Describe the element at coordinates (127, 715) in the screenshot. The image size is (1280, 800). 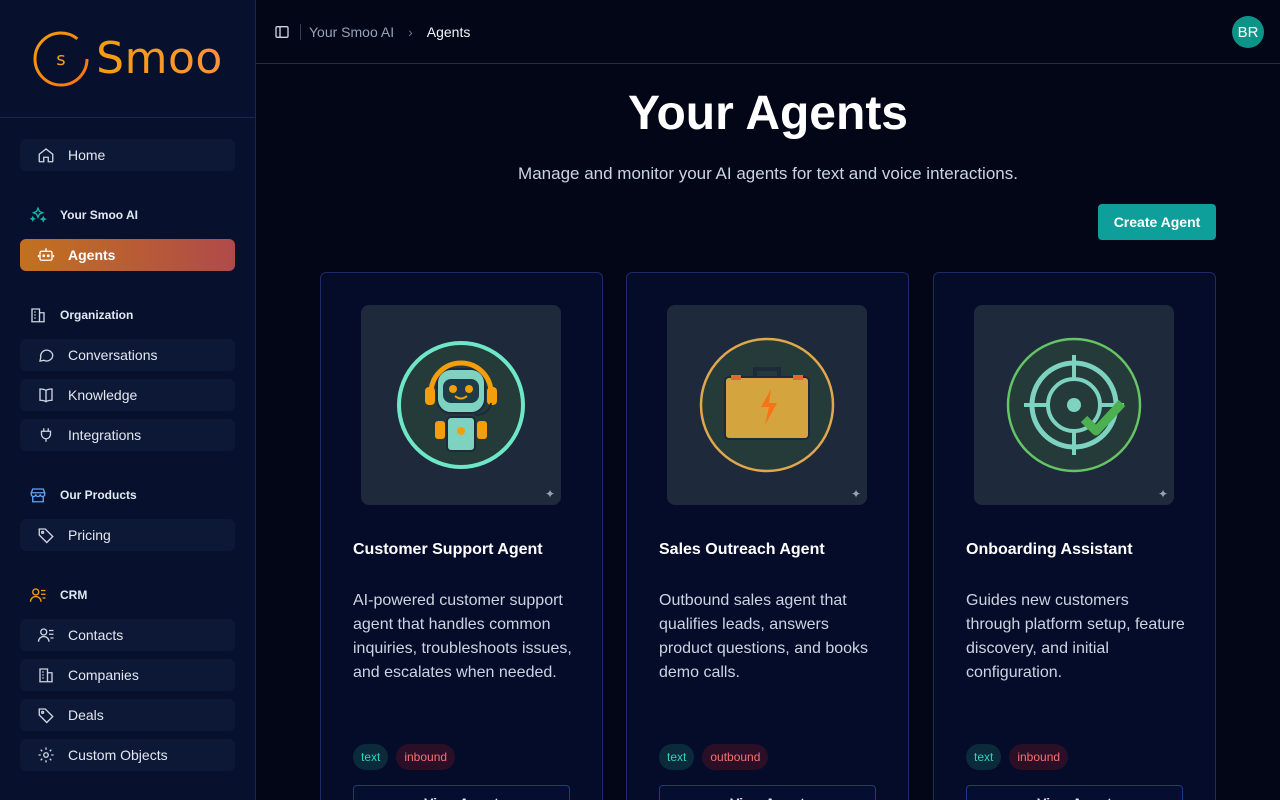
I see `sidebar-item-deals: Deals` at that location.